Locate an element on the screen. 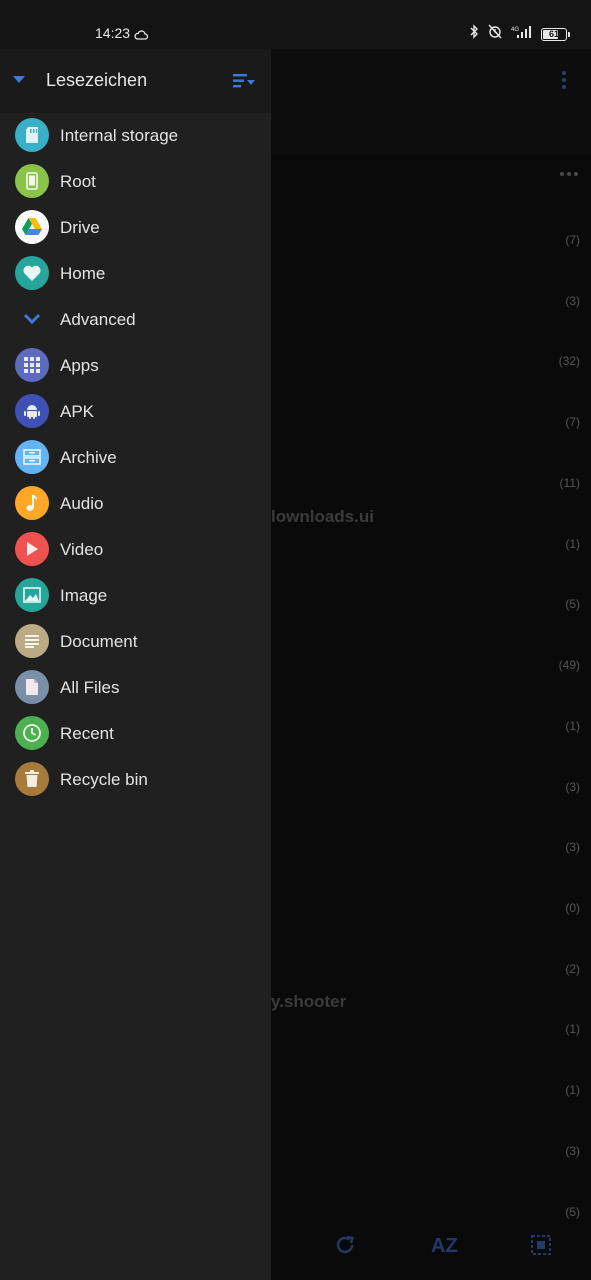 Image resolution: width=591 pixels, height=1280 pixels. menu-item-advanced: Advanced is located at coordinates (135, 320).